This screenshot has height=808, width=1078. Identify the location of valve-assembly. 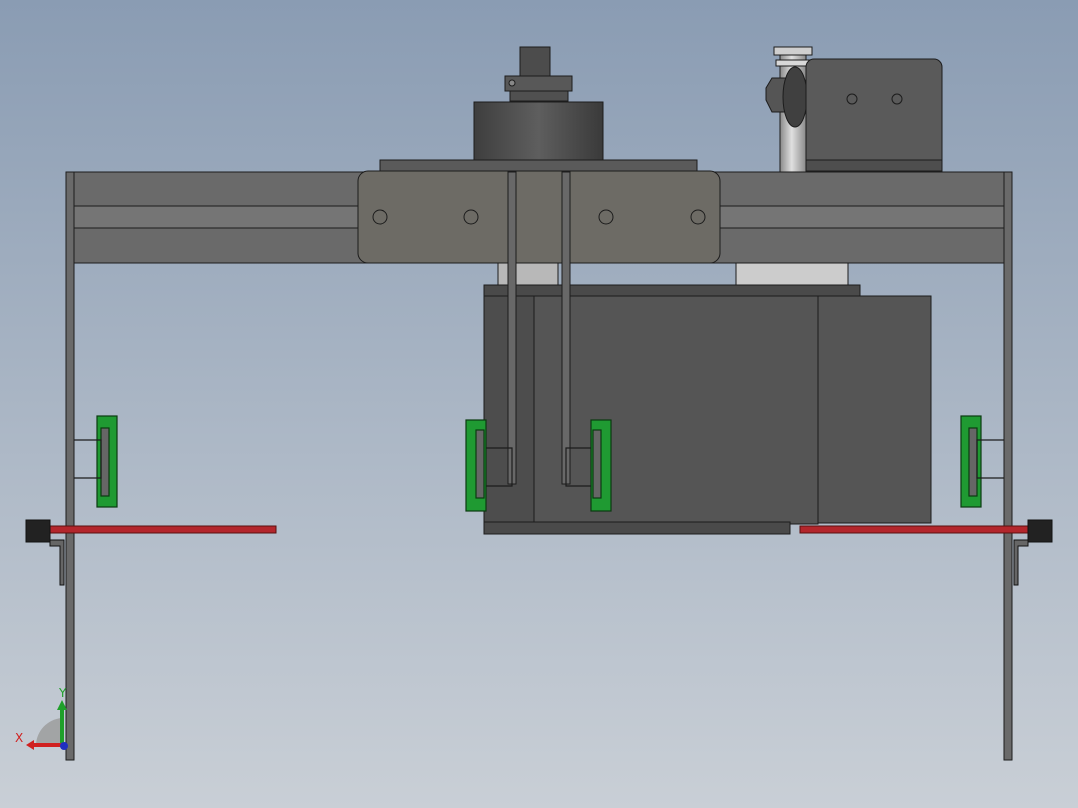
(854, 109).